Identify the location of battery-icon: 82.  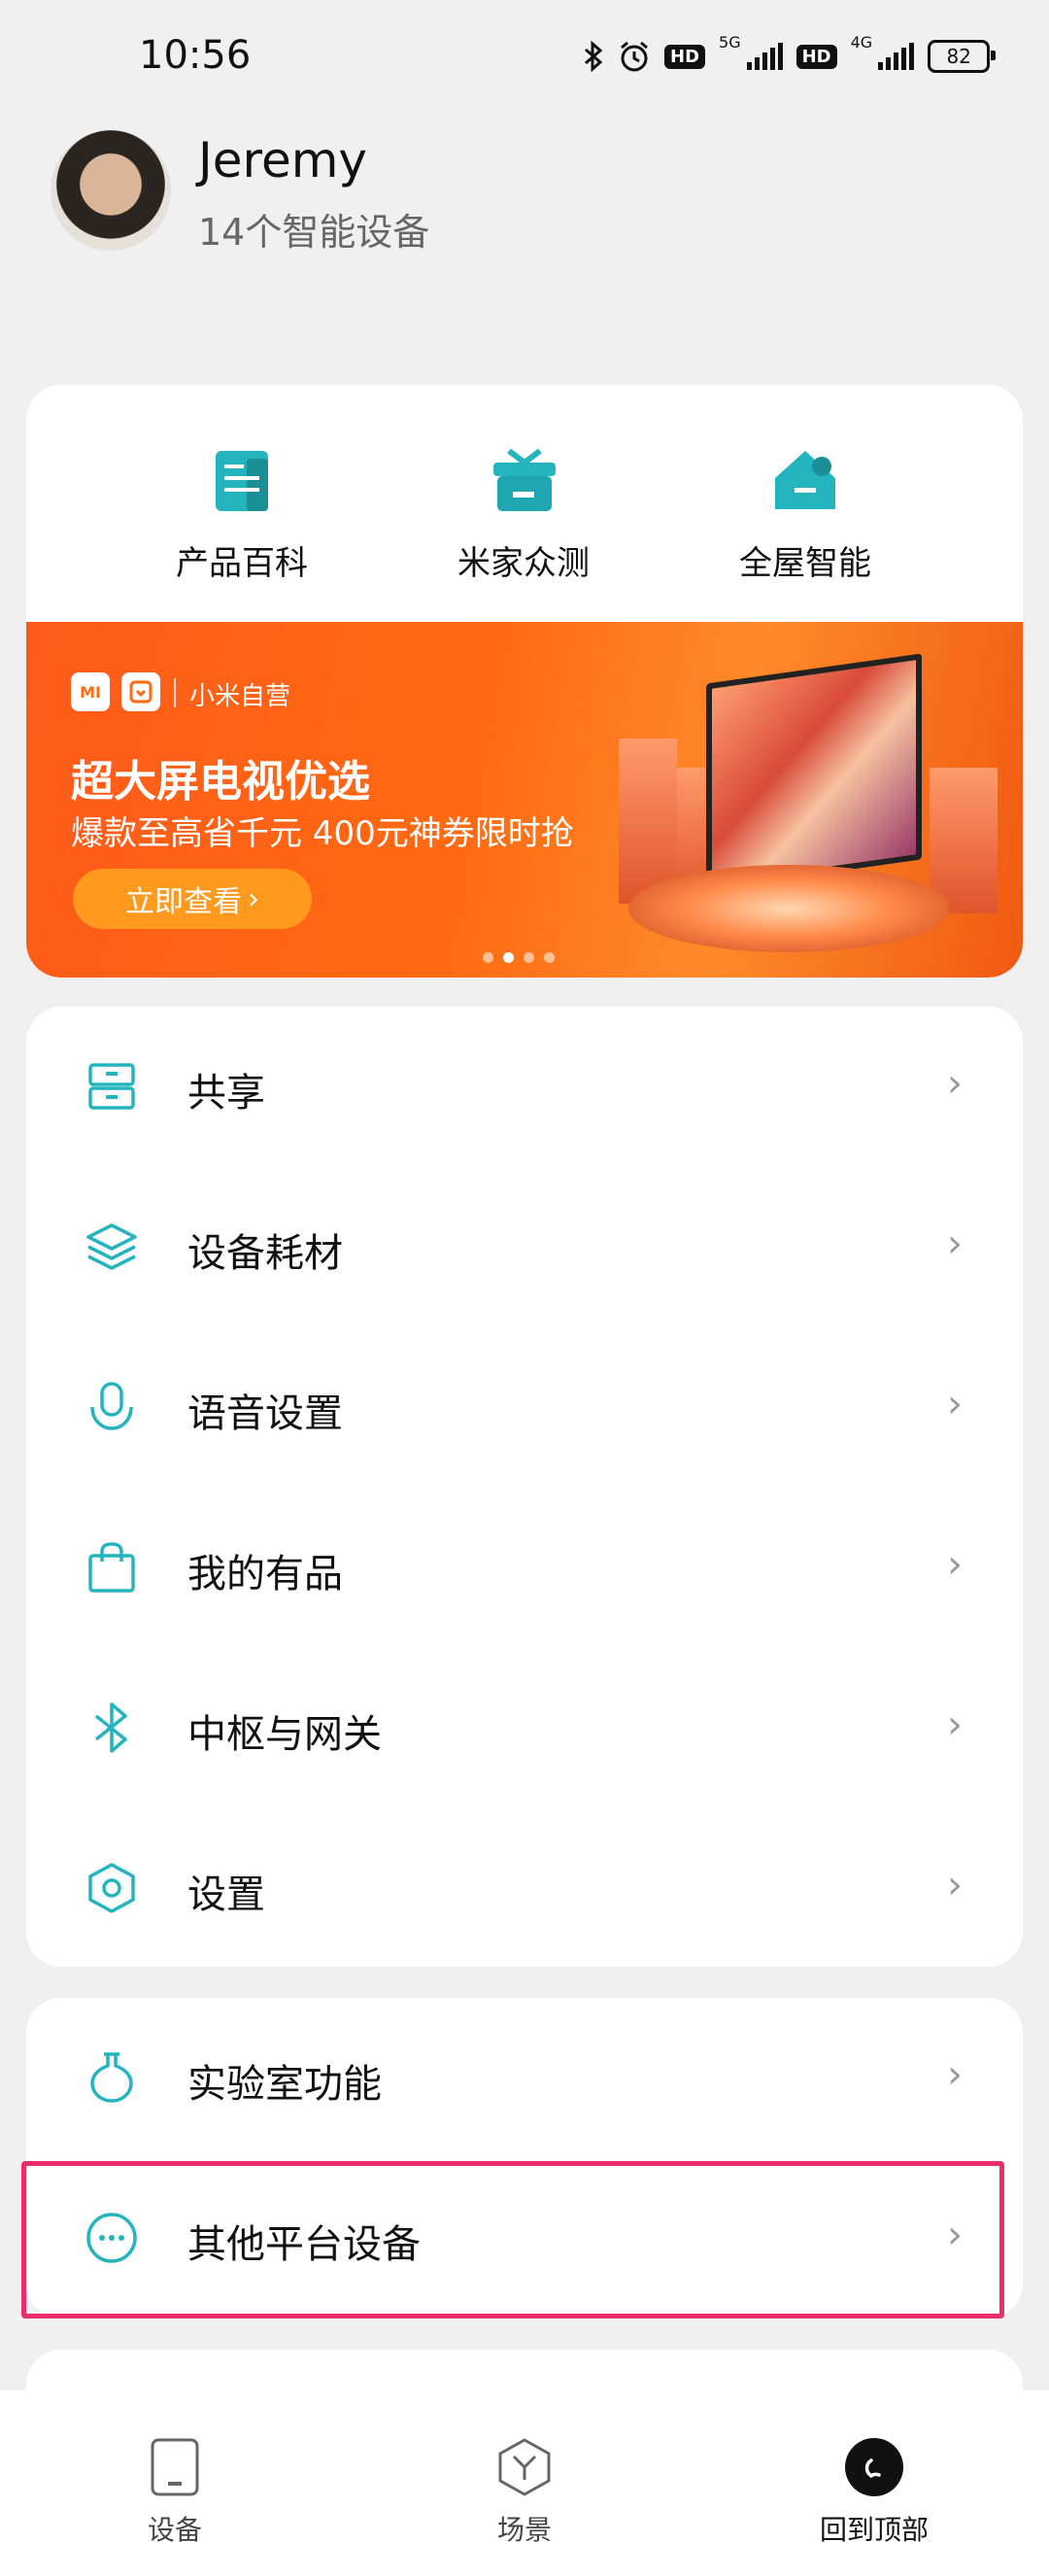
(963, 56).